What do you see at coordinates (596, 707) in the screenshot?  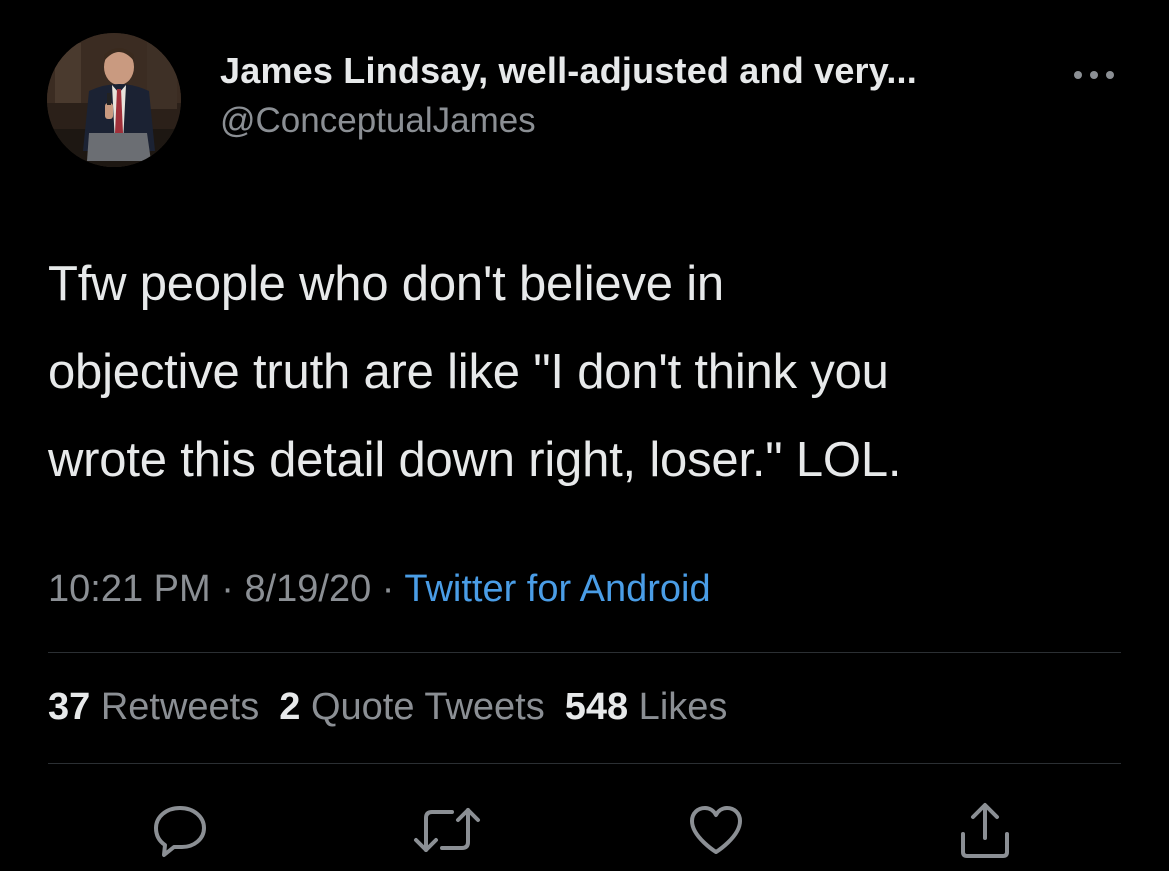 I see `likes-count: 548` at bounding box center [596, 707].